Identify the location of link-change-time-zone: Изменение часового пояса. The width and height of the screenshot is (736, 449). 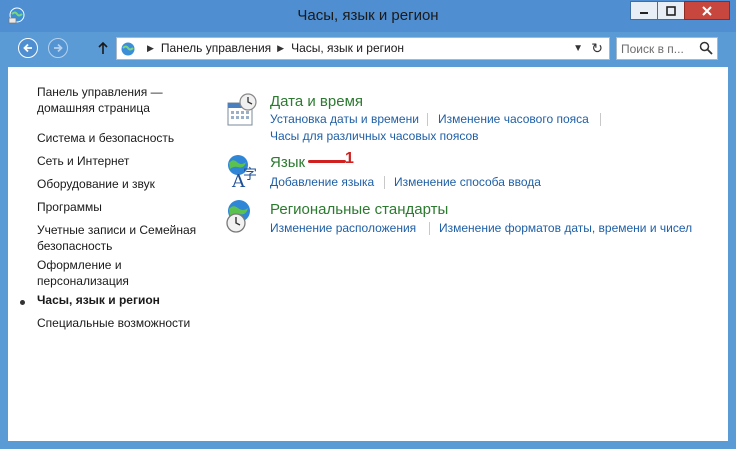
(513, 119).